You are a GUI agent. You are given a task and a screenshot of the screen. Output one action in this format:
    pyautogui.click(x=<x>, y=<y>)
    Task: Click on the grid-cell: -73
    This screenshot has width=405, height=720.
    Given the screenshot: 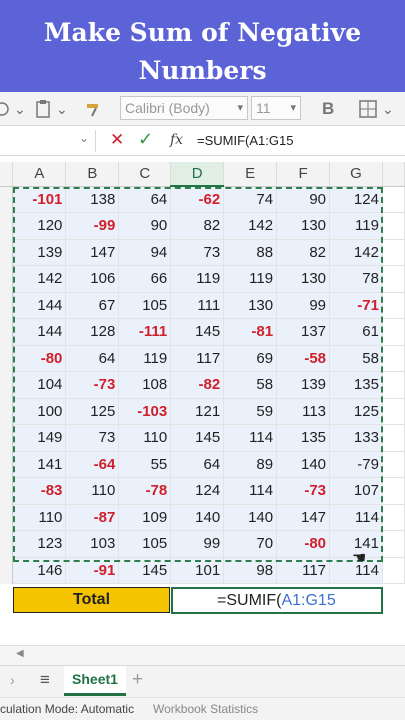 What is the action you would take?
    pyautogui.click(x=92, y=385)
    